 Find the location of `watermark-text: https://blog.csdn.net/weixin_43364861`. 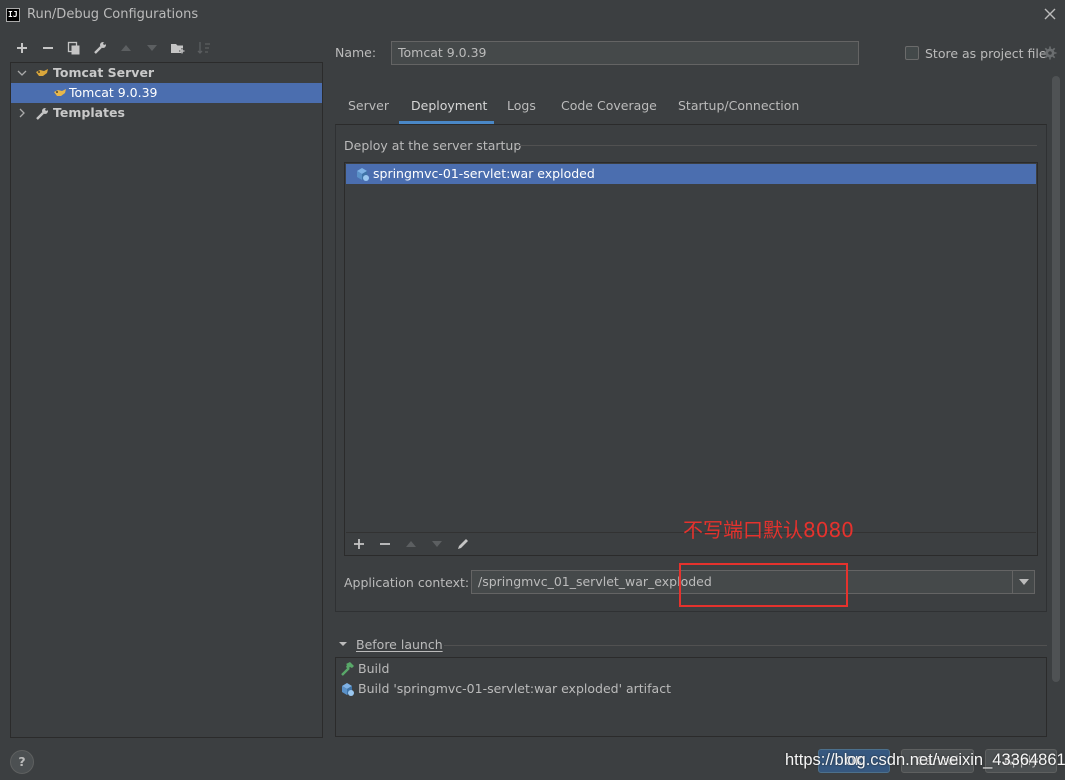

watermark-text: https://blog.csdn.net/weixin_43364861 is located at coordinates (925, 760).